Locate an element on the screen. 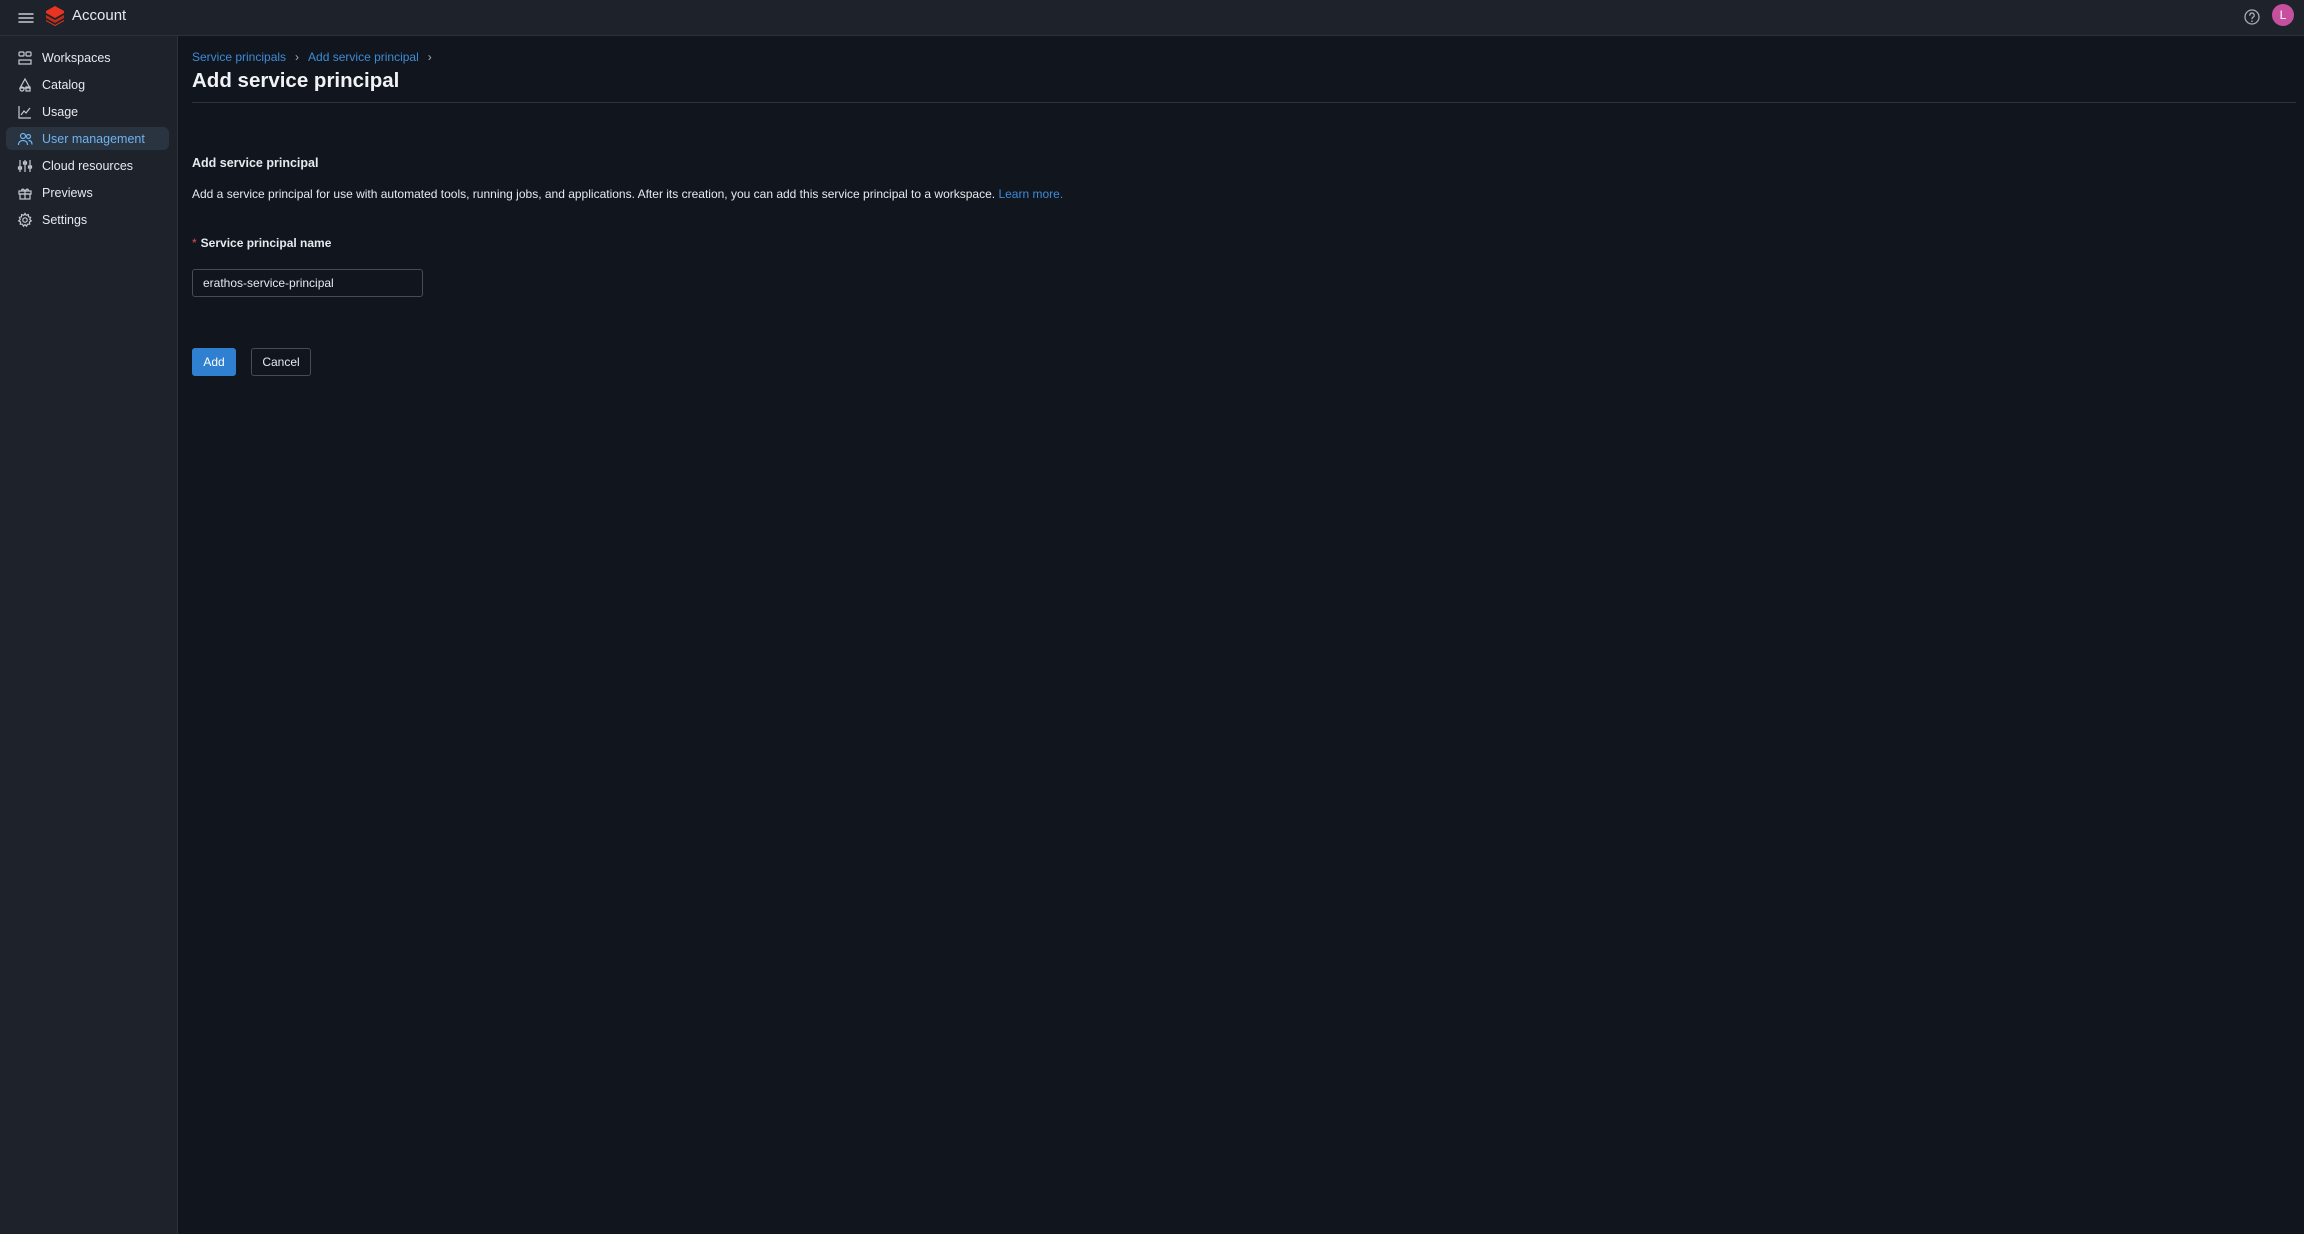  required-marker: * is located at coordinates (194, 243).